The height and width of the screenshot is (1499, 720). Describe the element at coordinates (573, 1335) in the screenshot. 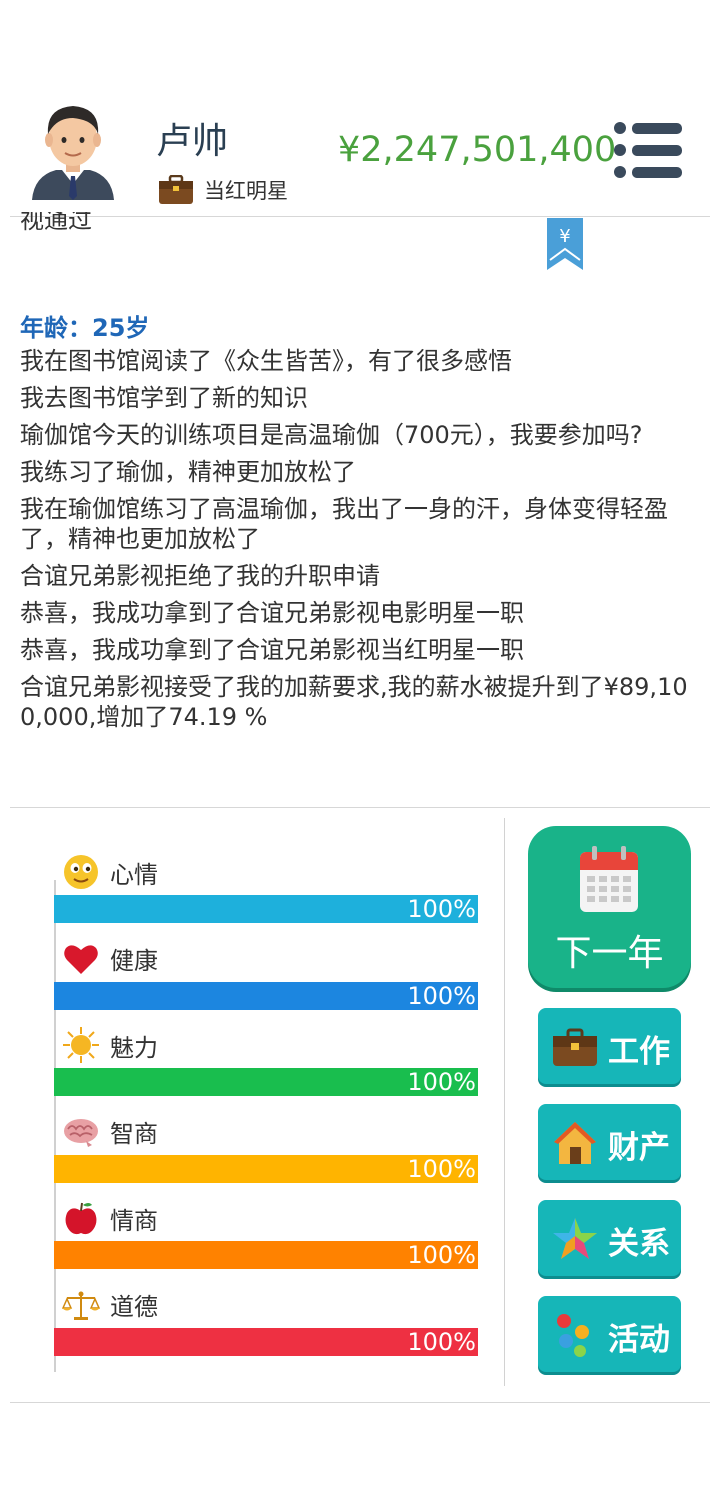

I see `activity-dots-icon` at that location.